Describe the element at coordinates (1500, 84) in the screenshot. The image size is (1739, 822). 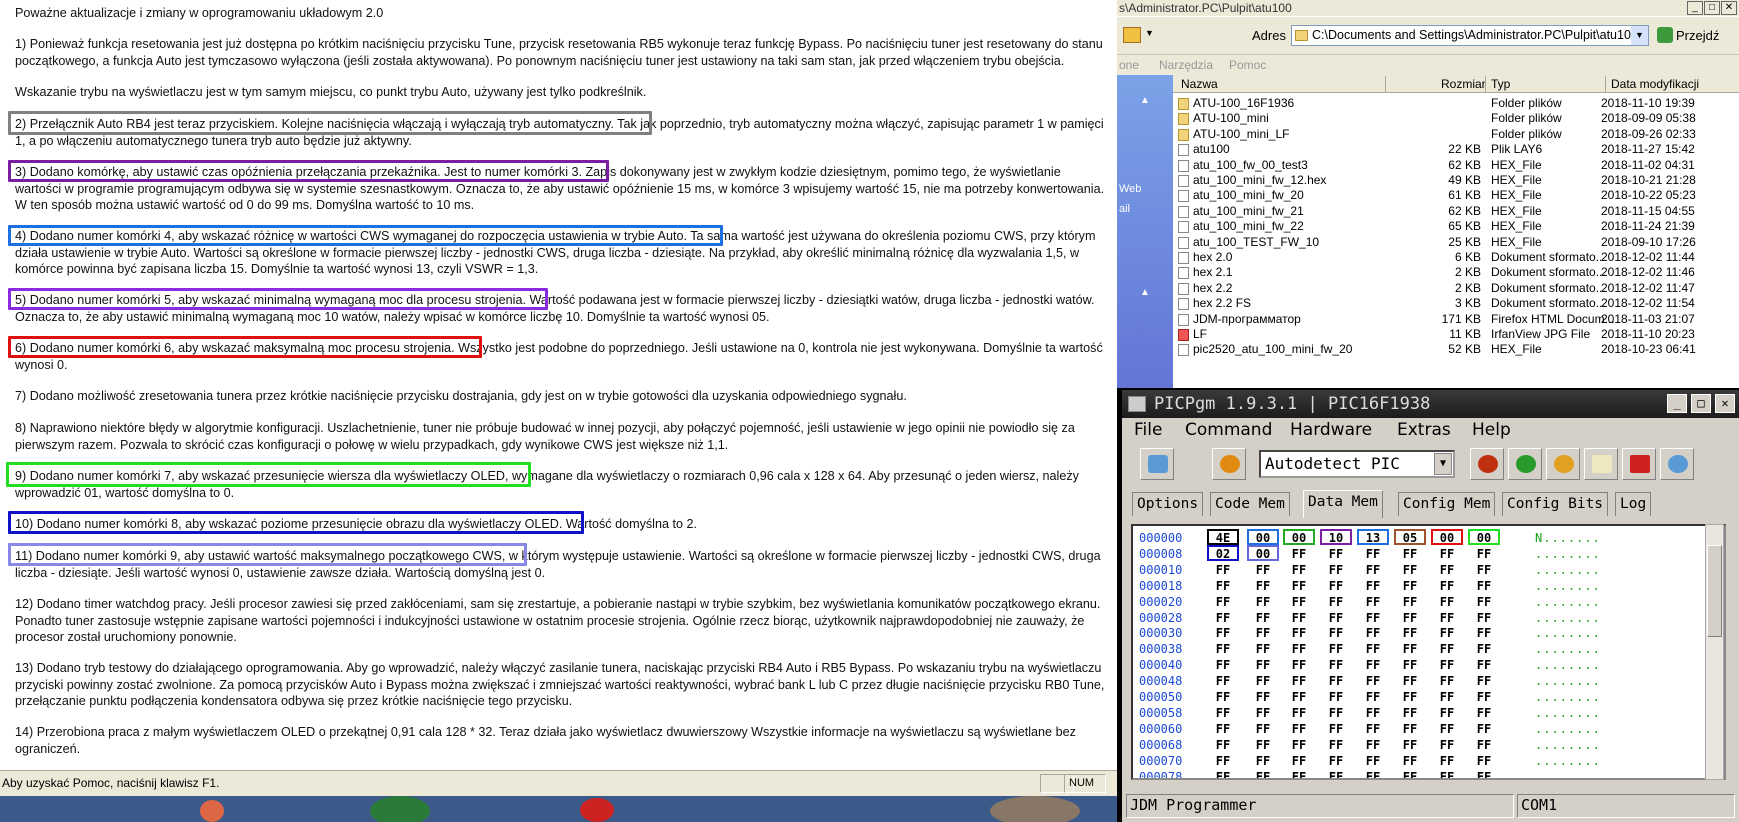
I see `column-header-type: Typ` at that location.